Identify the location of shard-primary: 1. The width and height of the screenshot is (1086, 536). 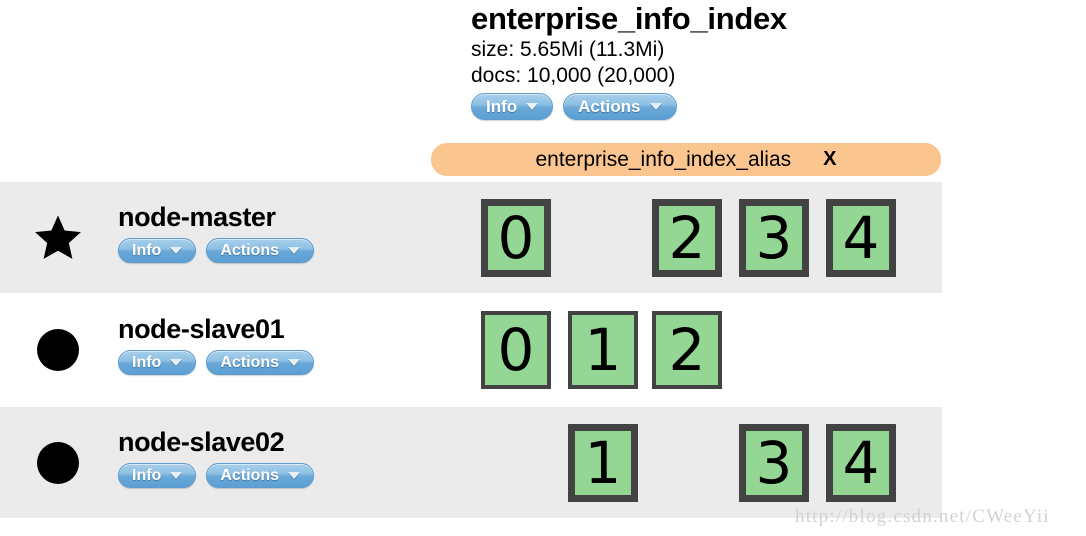
(603, 462).